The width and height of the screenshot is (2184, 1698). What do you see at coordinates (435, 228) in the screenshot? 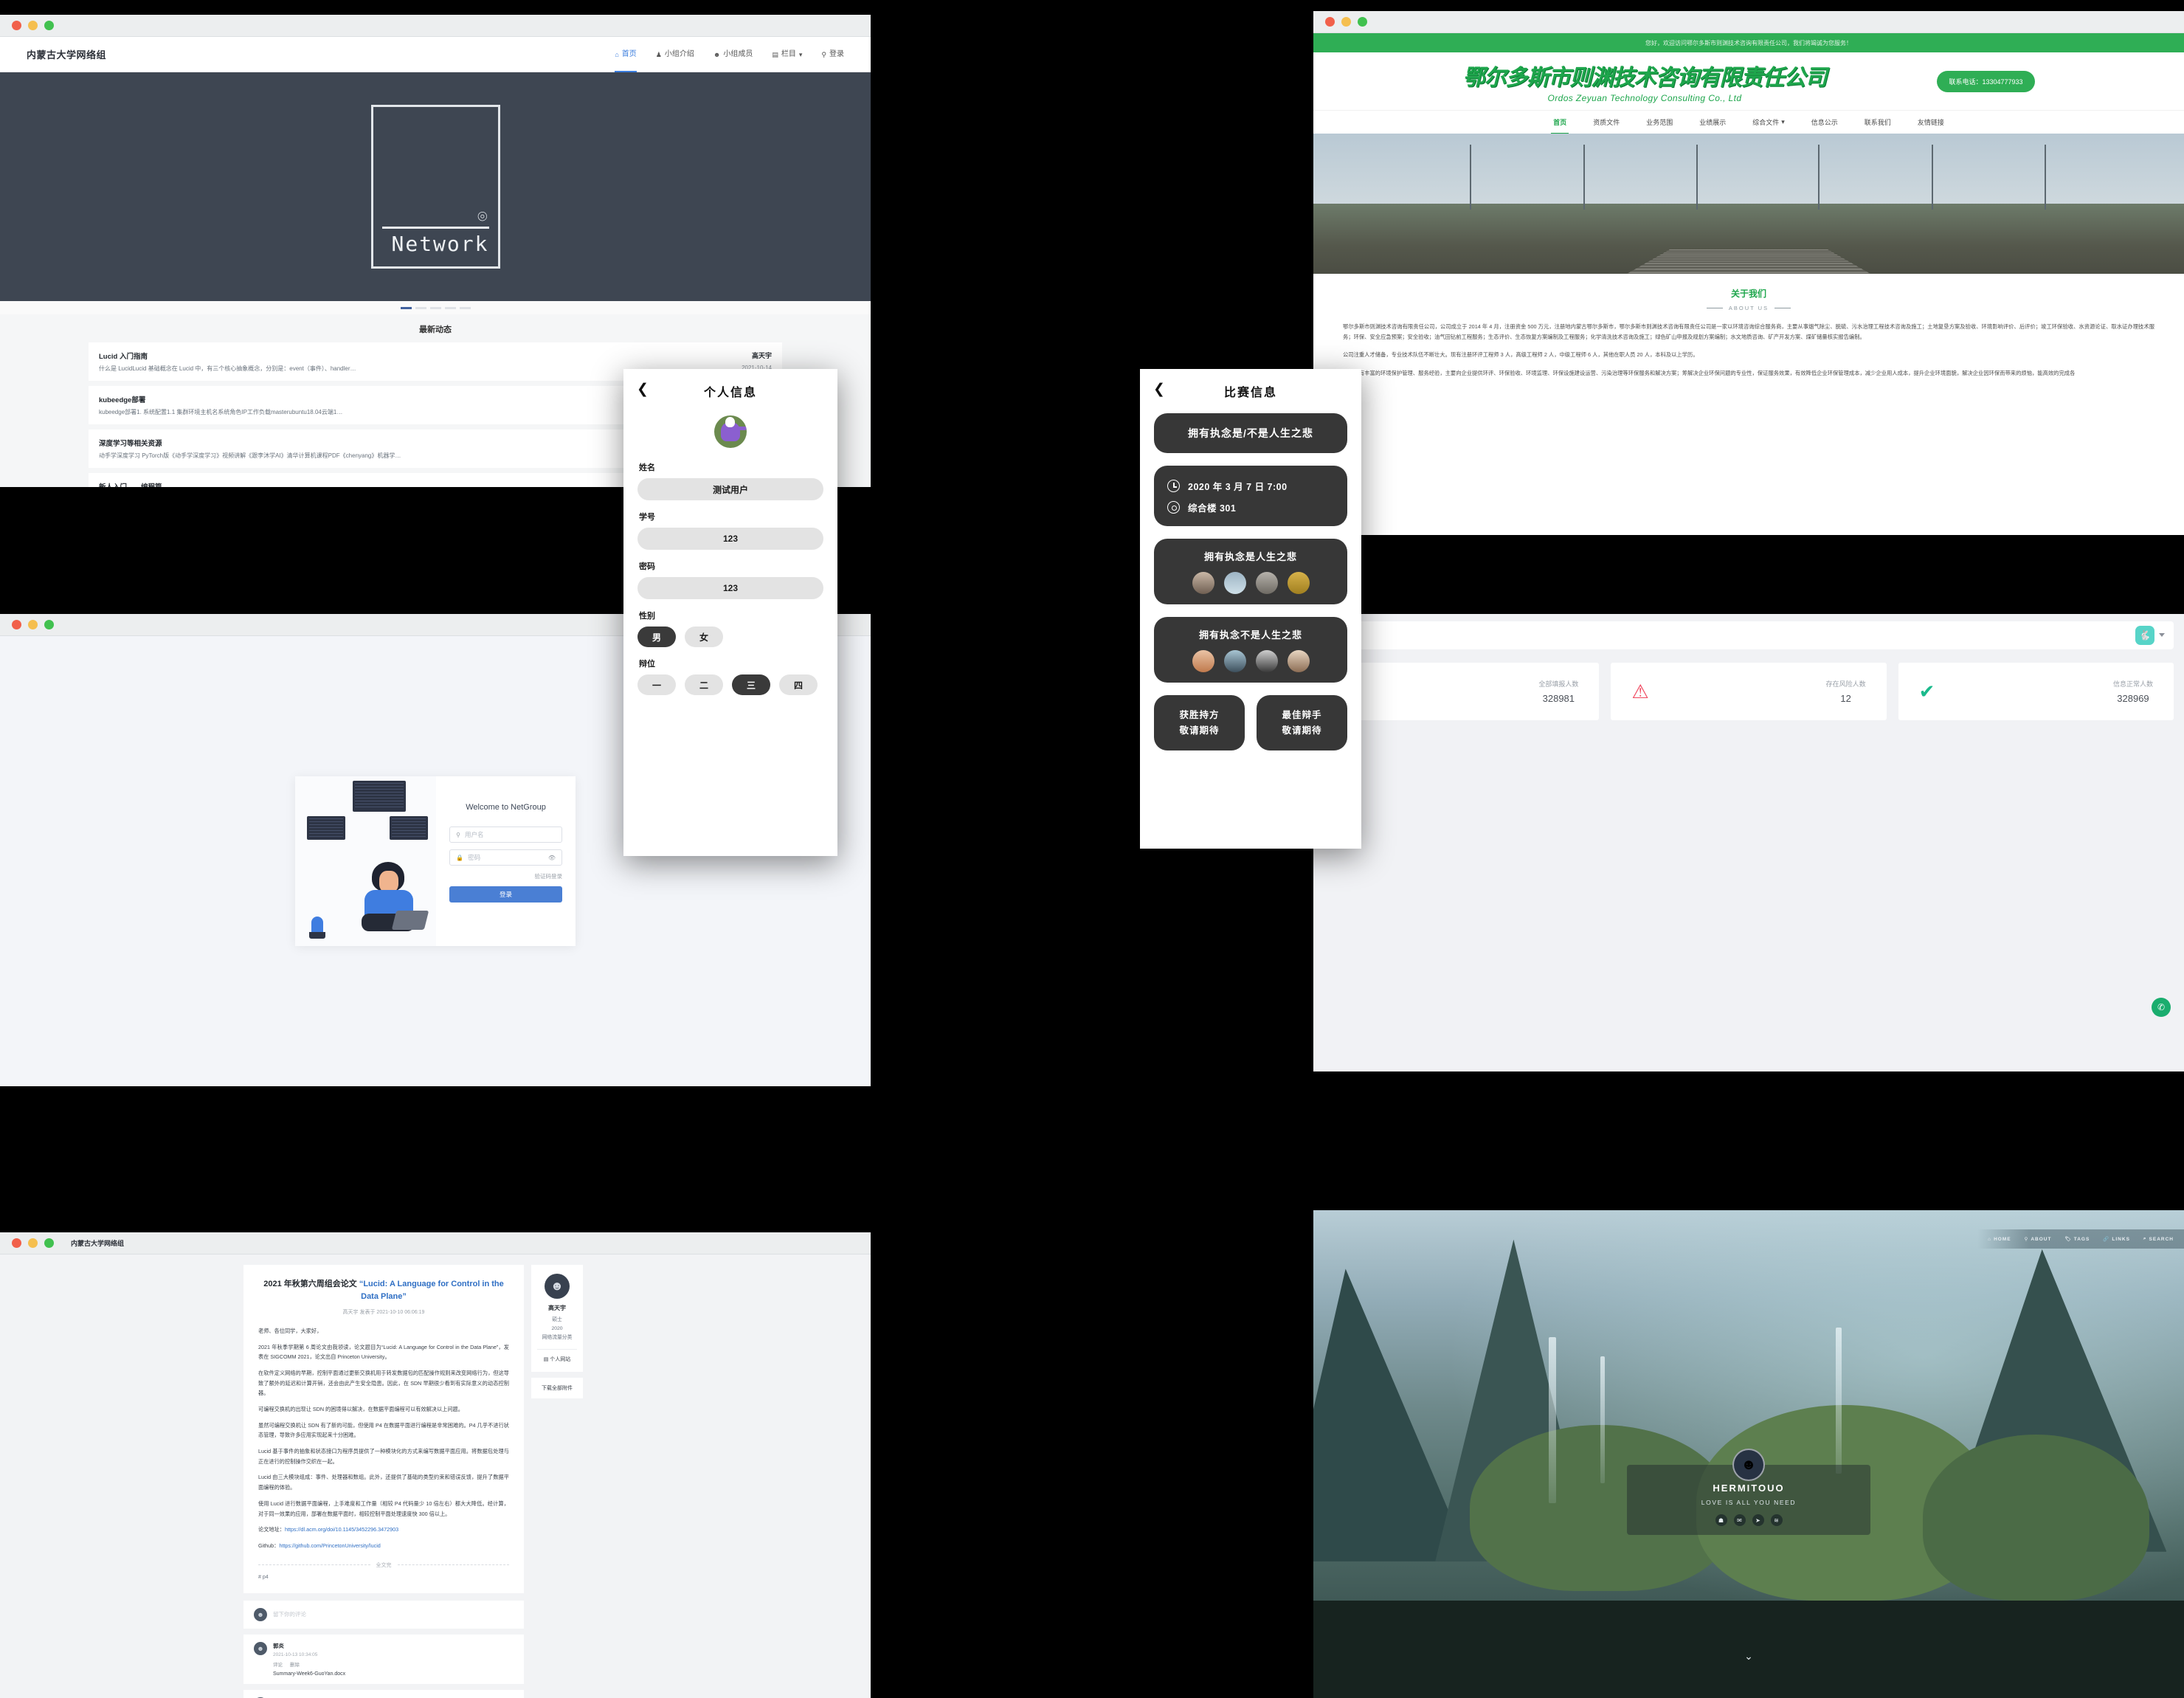
I see `hero-divider` at bounding box center [435, 228].